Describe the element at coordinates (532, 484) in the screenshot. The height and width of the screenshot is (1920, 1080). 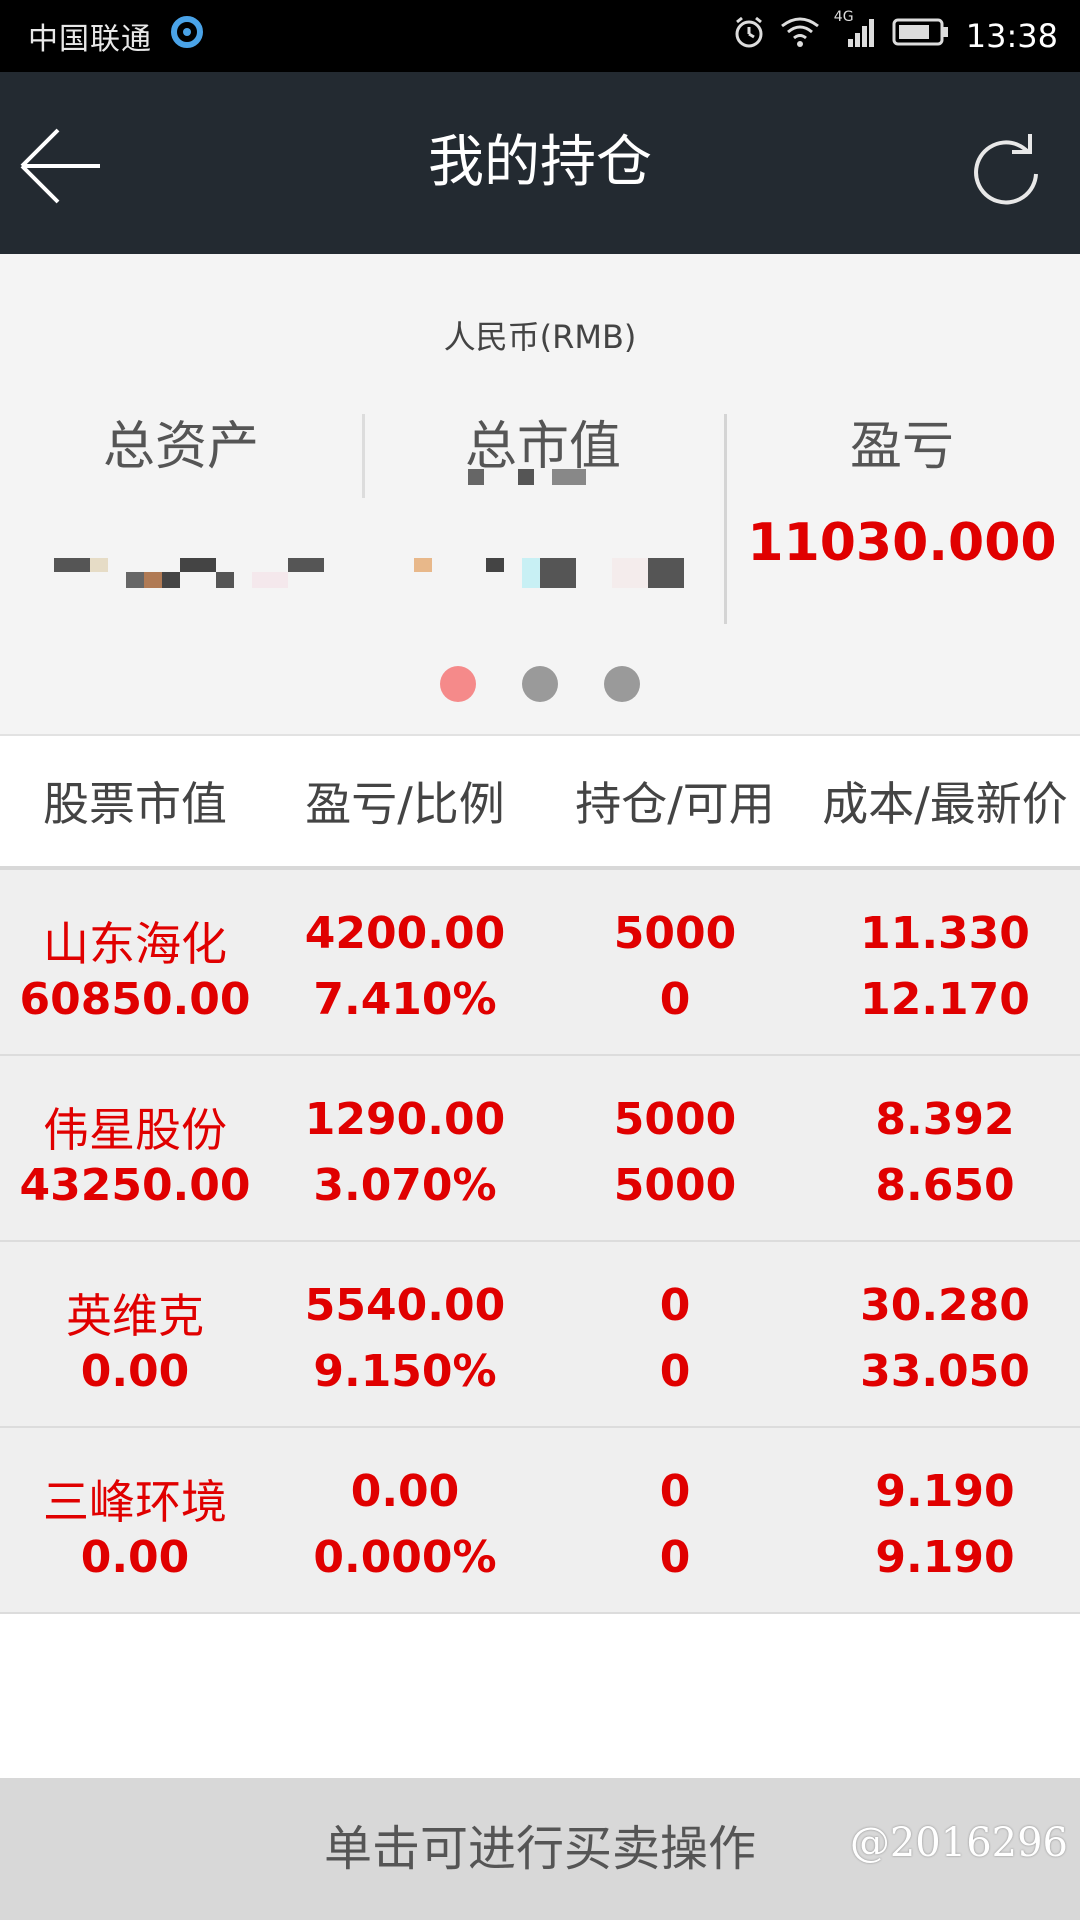
I see `market-value-label-redaction` at that location.